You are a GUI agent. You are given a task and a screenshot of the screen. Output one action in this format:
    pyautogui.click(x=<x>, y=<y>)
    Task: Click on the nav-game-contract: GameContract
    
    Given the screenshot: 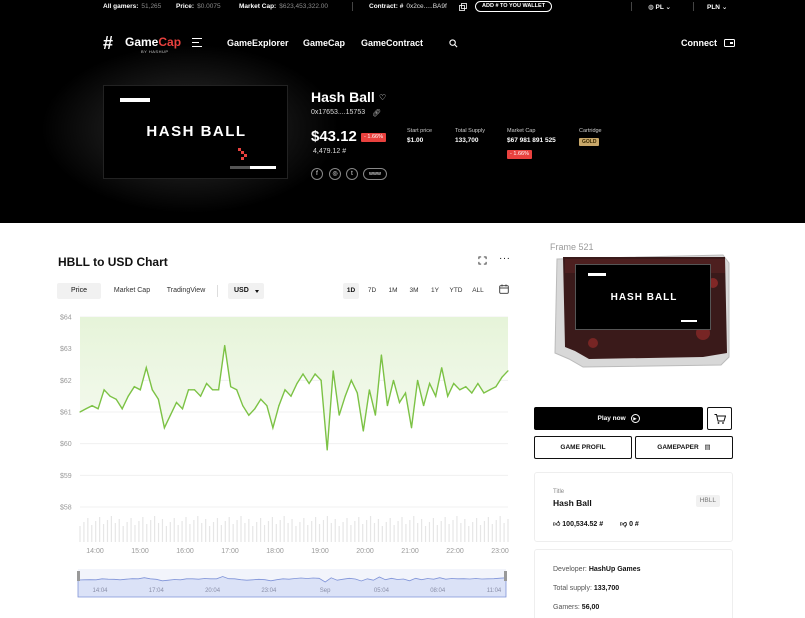 What is the action you would take?
    pyautogui.click(x=392, y=43)
    